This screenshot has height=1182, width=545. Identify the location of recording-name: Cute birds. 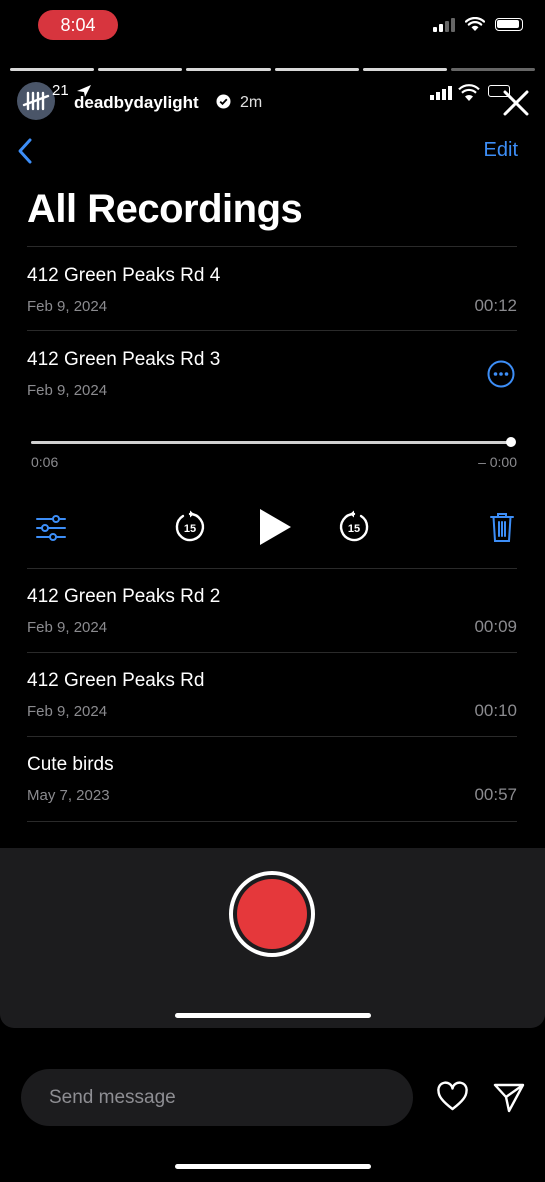
(70, 765).